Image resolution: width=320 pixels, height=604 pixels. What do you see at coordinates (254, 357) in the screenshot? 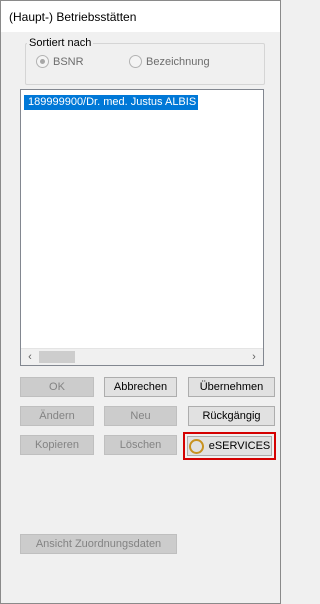
I see `scroll-right-icon: ›` at bounding box center [254, 357].